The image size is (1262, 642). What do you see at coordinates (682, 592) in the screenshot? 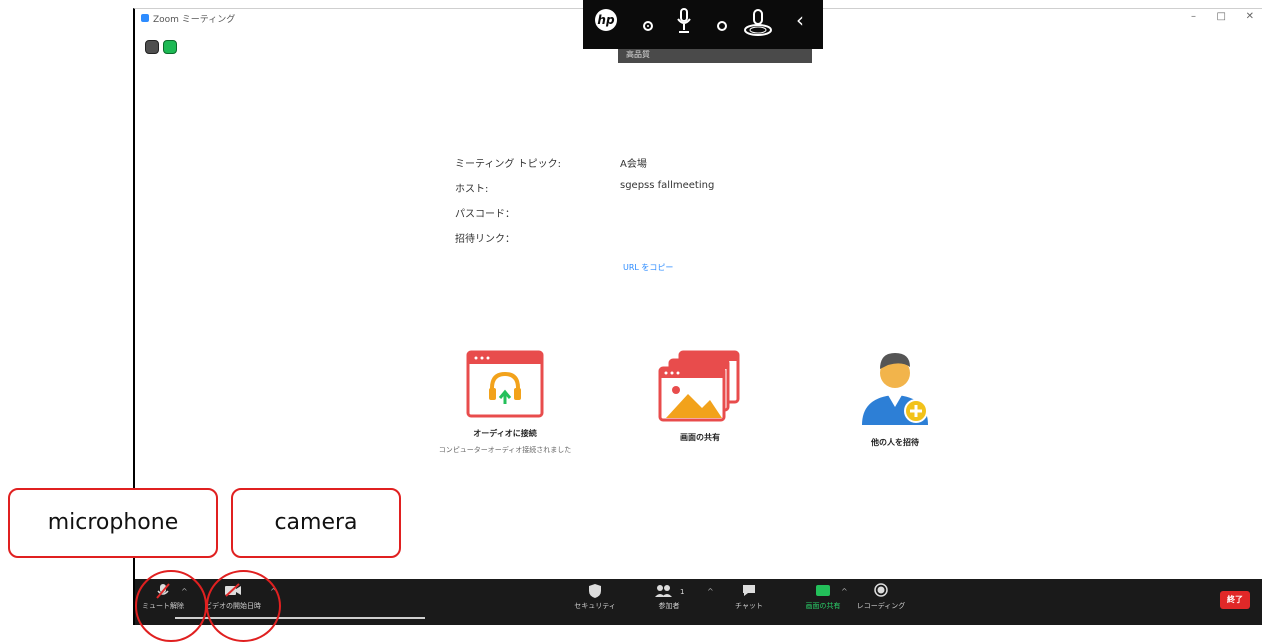
I see `participants-count: 1` at bounding box center [682, 592].